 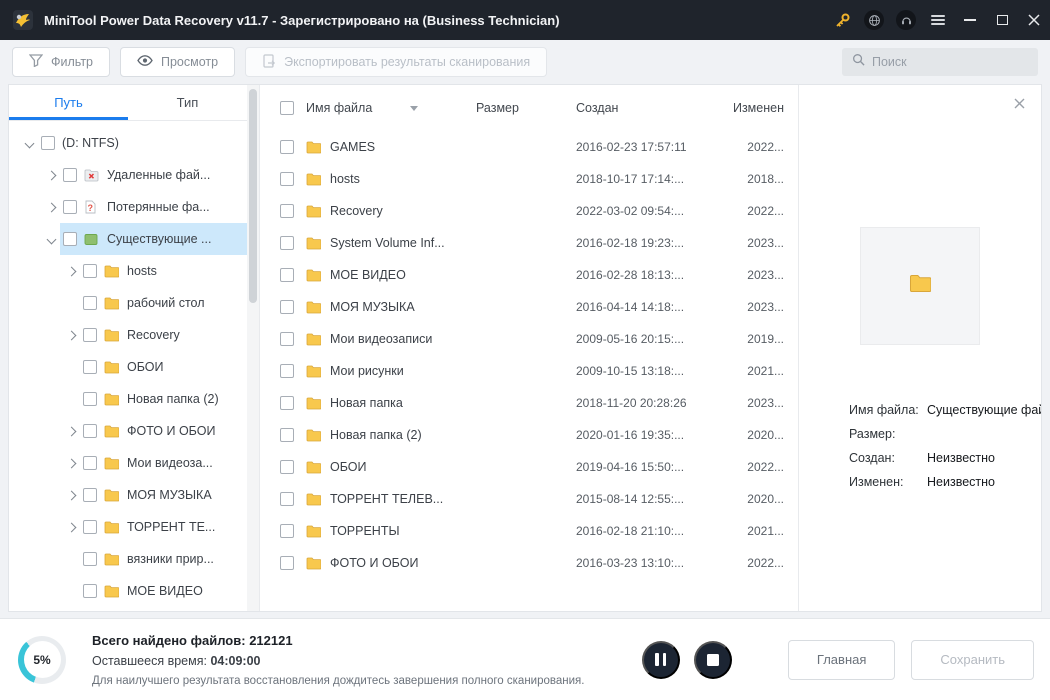 I want to click on sidebar-tab: Тип, so click(x=187, y=102).